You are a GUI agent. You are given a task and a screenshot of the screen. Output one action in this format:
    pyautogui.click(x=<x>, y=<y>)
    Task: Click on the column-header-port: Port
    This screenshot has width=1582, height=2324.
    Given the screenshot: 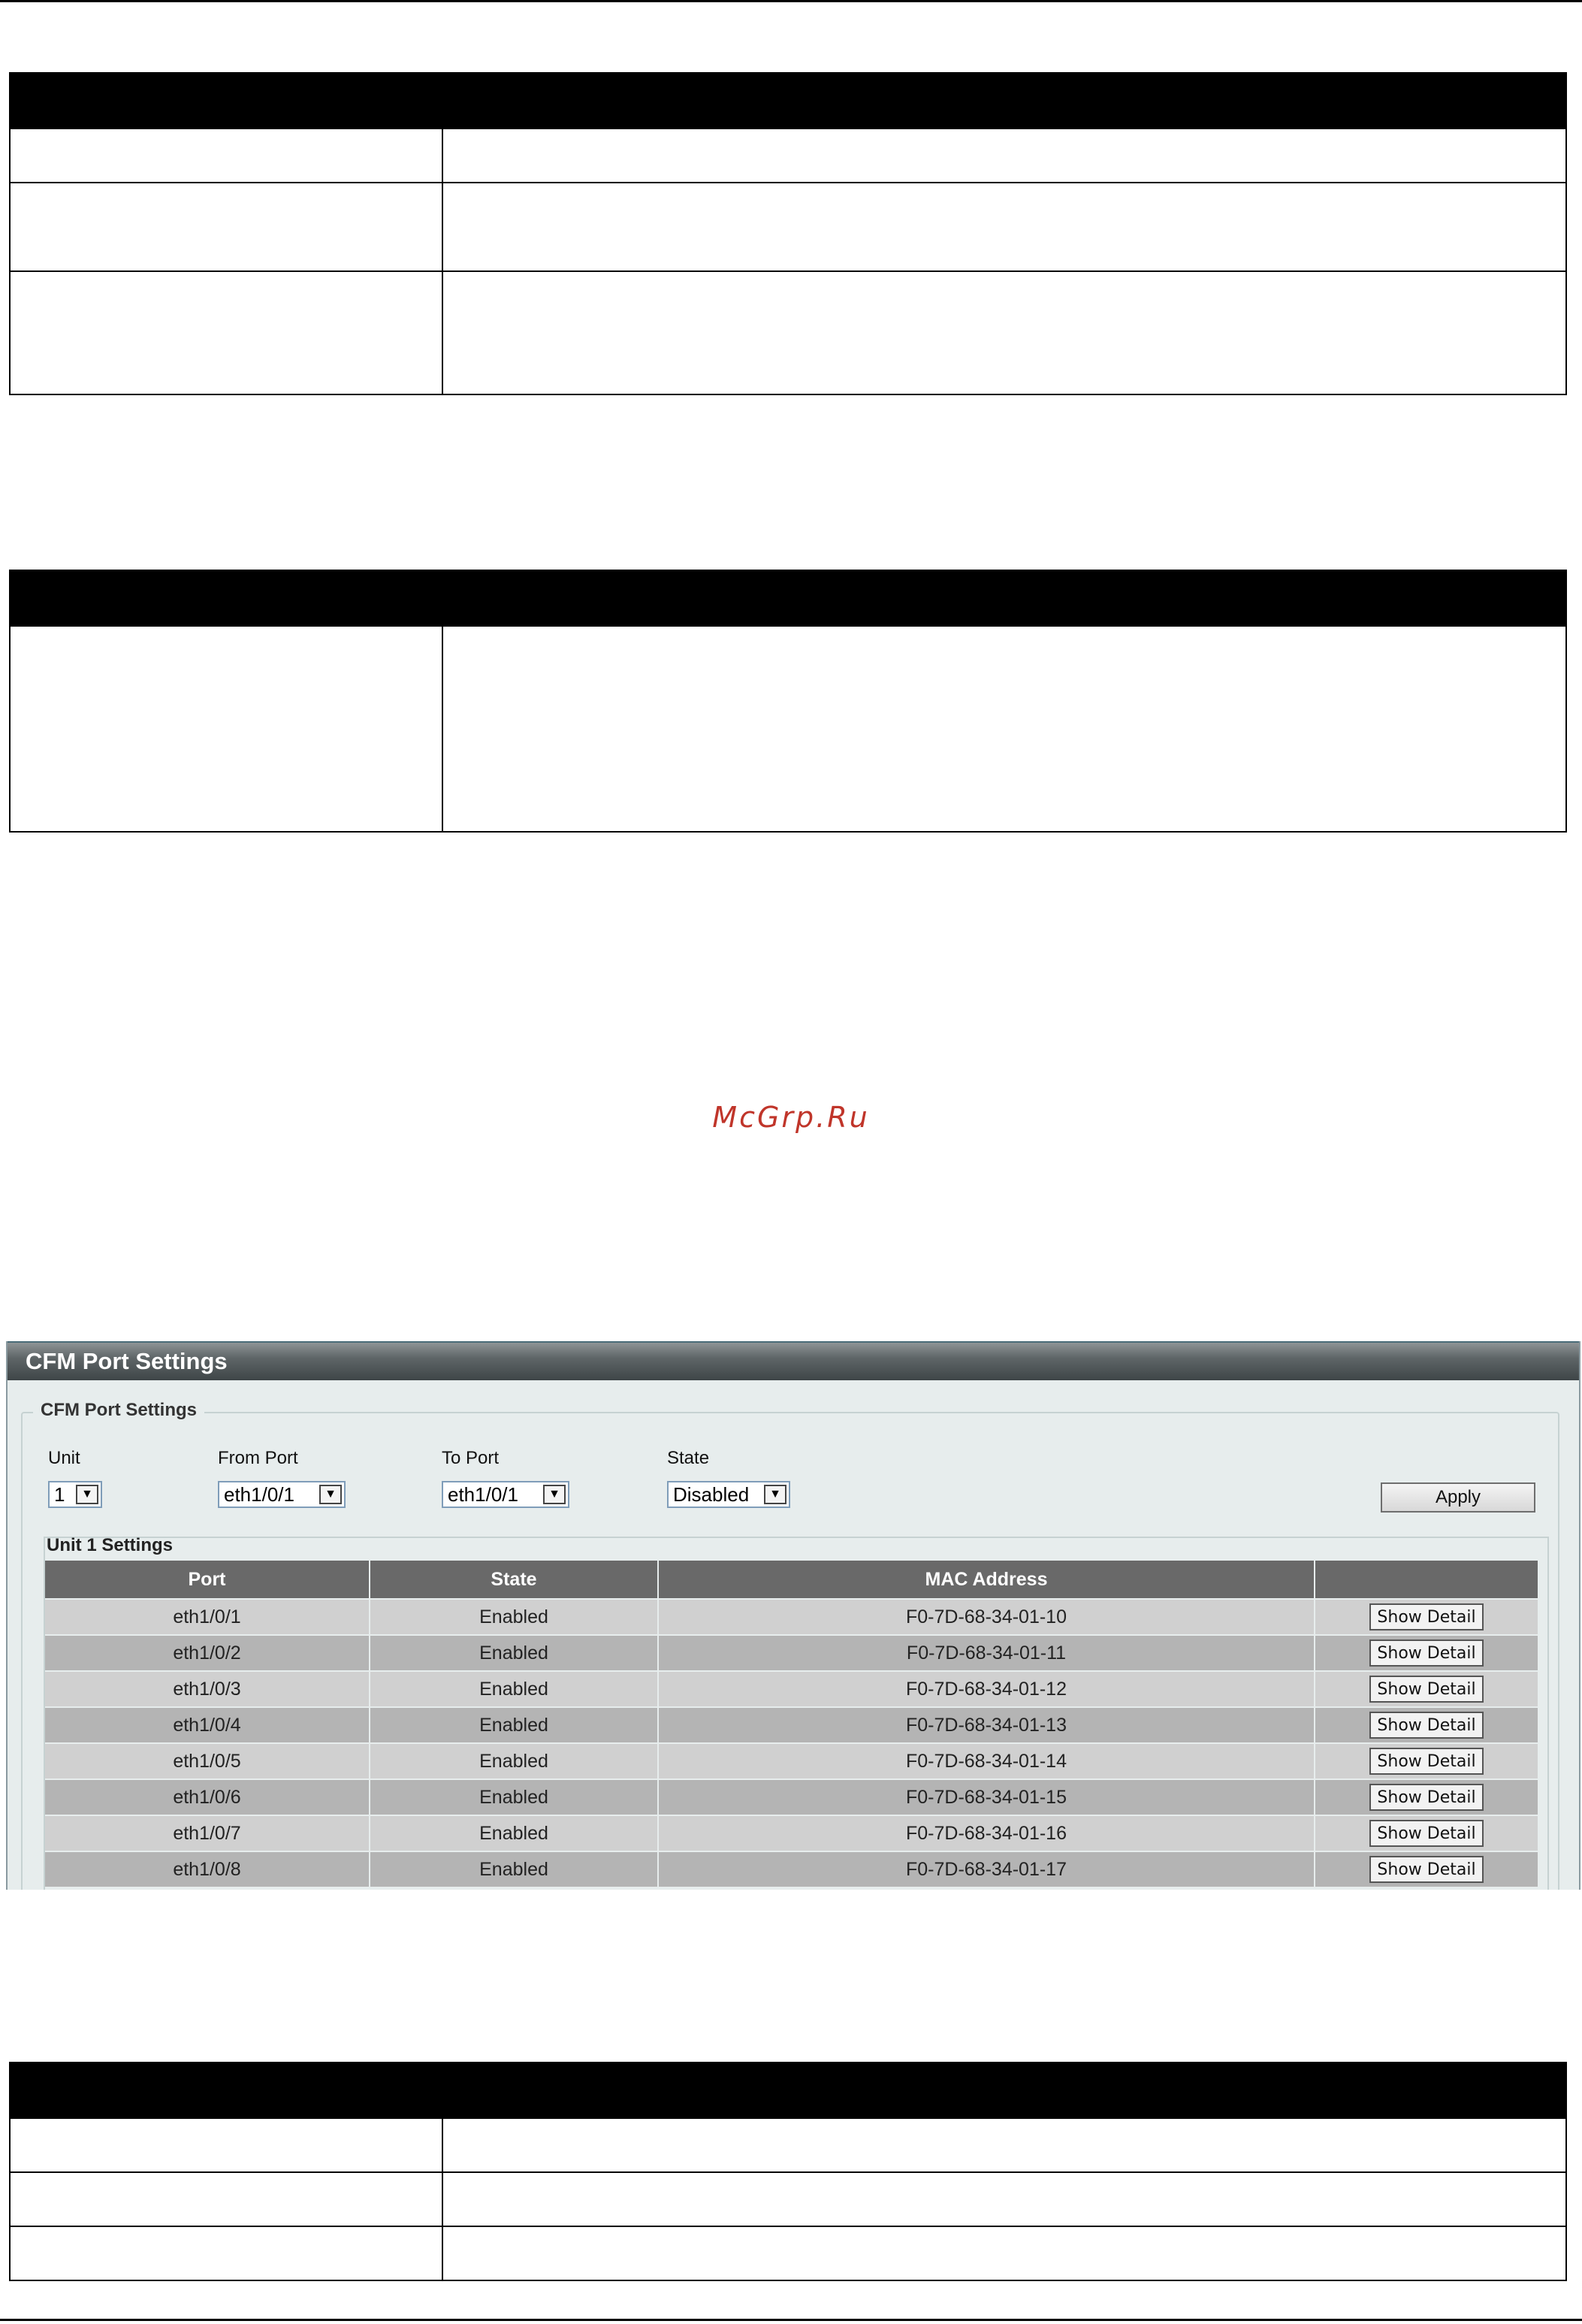 What is the action you would take?
    pyautogui.click(x=207, y=1580)
    